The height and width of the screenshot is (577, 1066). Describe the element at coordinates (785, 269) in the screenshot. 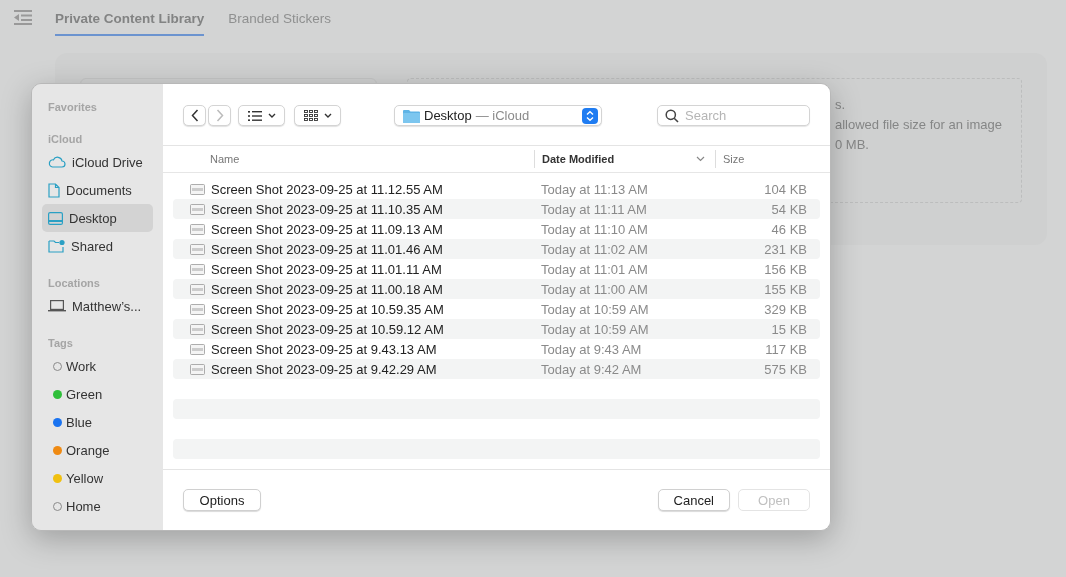

I see `size-cell-text: 156 KB` at that location.